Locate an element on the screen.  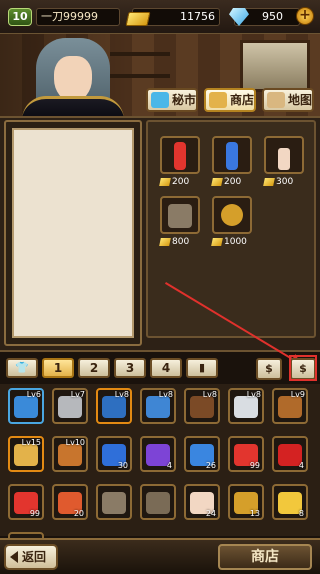
item-level: Lv9 is located at coordinates (297, 394).